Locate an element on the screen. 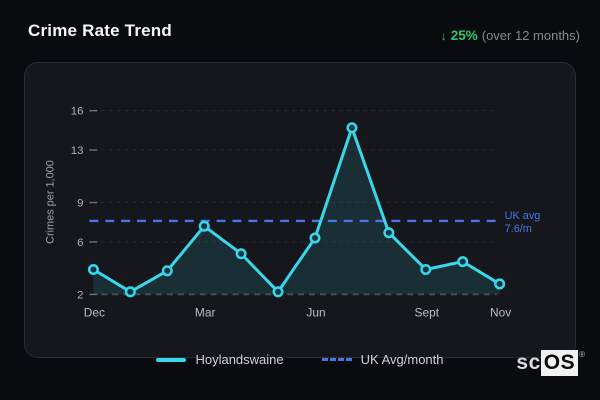 Image resolution: width=600 pixels, height=400 pixels. trend-badge: ↓ 25% (over 12 months) is located at coordinates (510, 35).